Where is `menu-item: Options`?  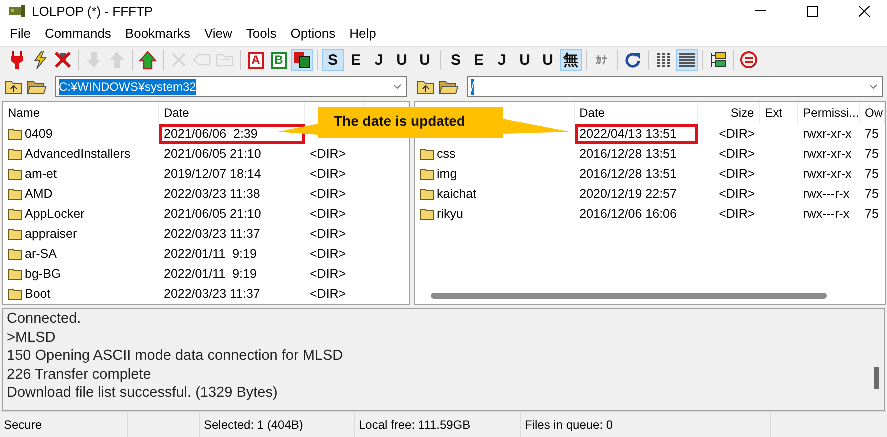 menu-item: Options is located at coordinates (313, 34).